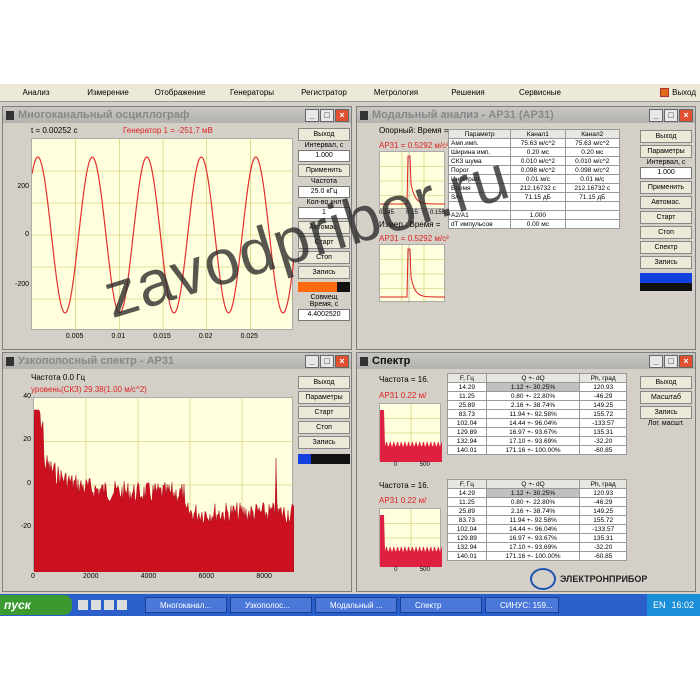  What do you see at coordinates (537, 484) in the screenshot?
I see `table-header-row: F, Гц Q +- dQ Ph, град` at bounding box center [537, 484].